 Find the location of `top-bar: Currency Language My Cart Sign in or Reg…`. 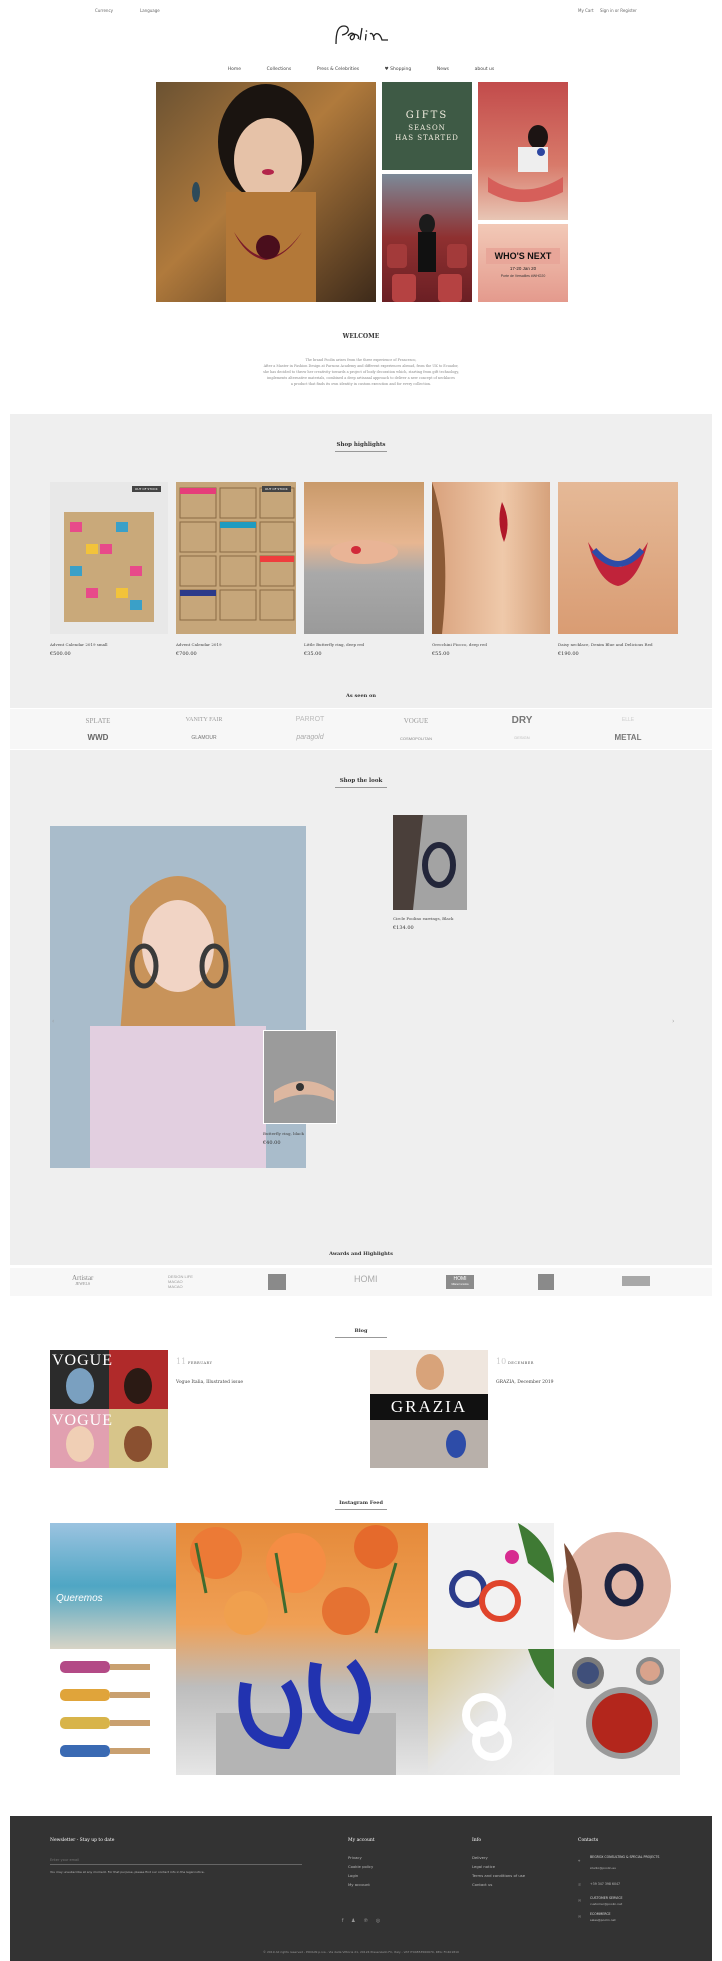

top-bar: Currency Language My Cart Sign in or Reg… is located at coordinates (361, 11).